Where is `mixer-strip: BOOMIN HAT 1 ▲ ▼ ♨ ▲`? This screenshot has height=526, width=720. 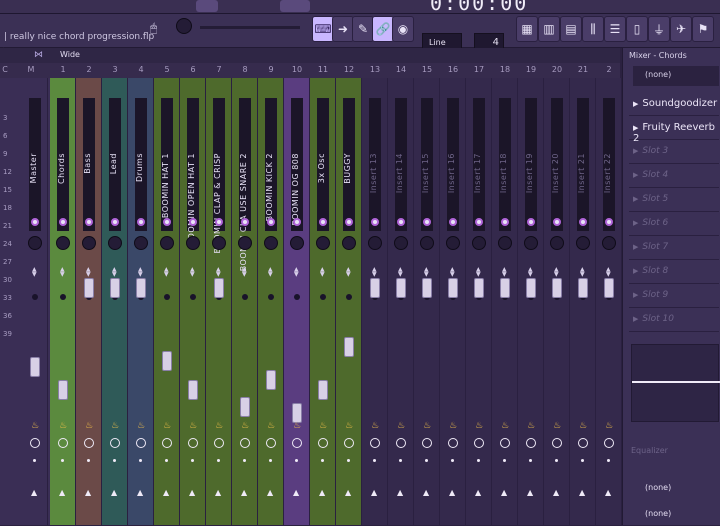
mixer-strip: BOOMIN HAT 1 ▲ ▼ ♨ ▲ is located at coordinates (167, 301).